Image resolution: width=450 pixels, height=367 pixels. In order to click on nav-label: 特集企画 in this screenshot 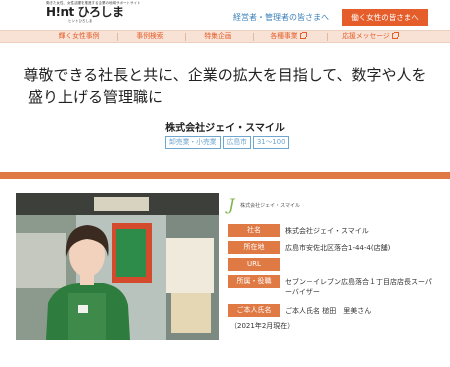, I will do `click(218, 36)`.